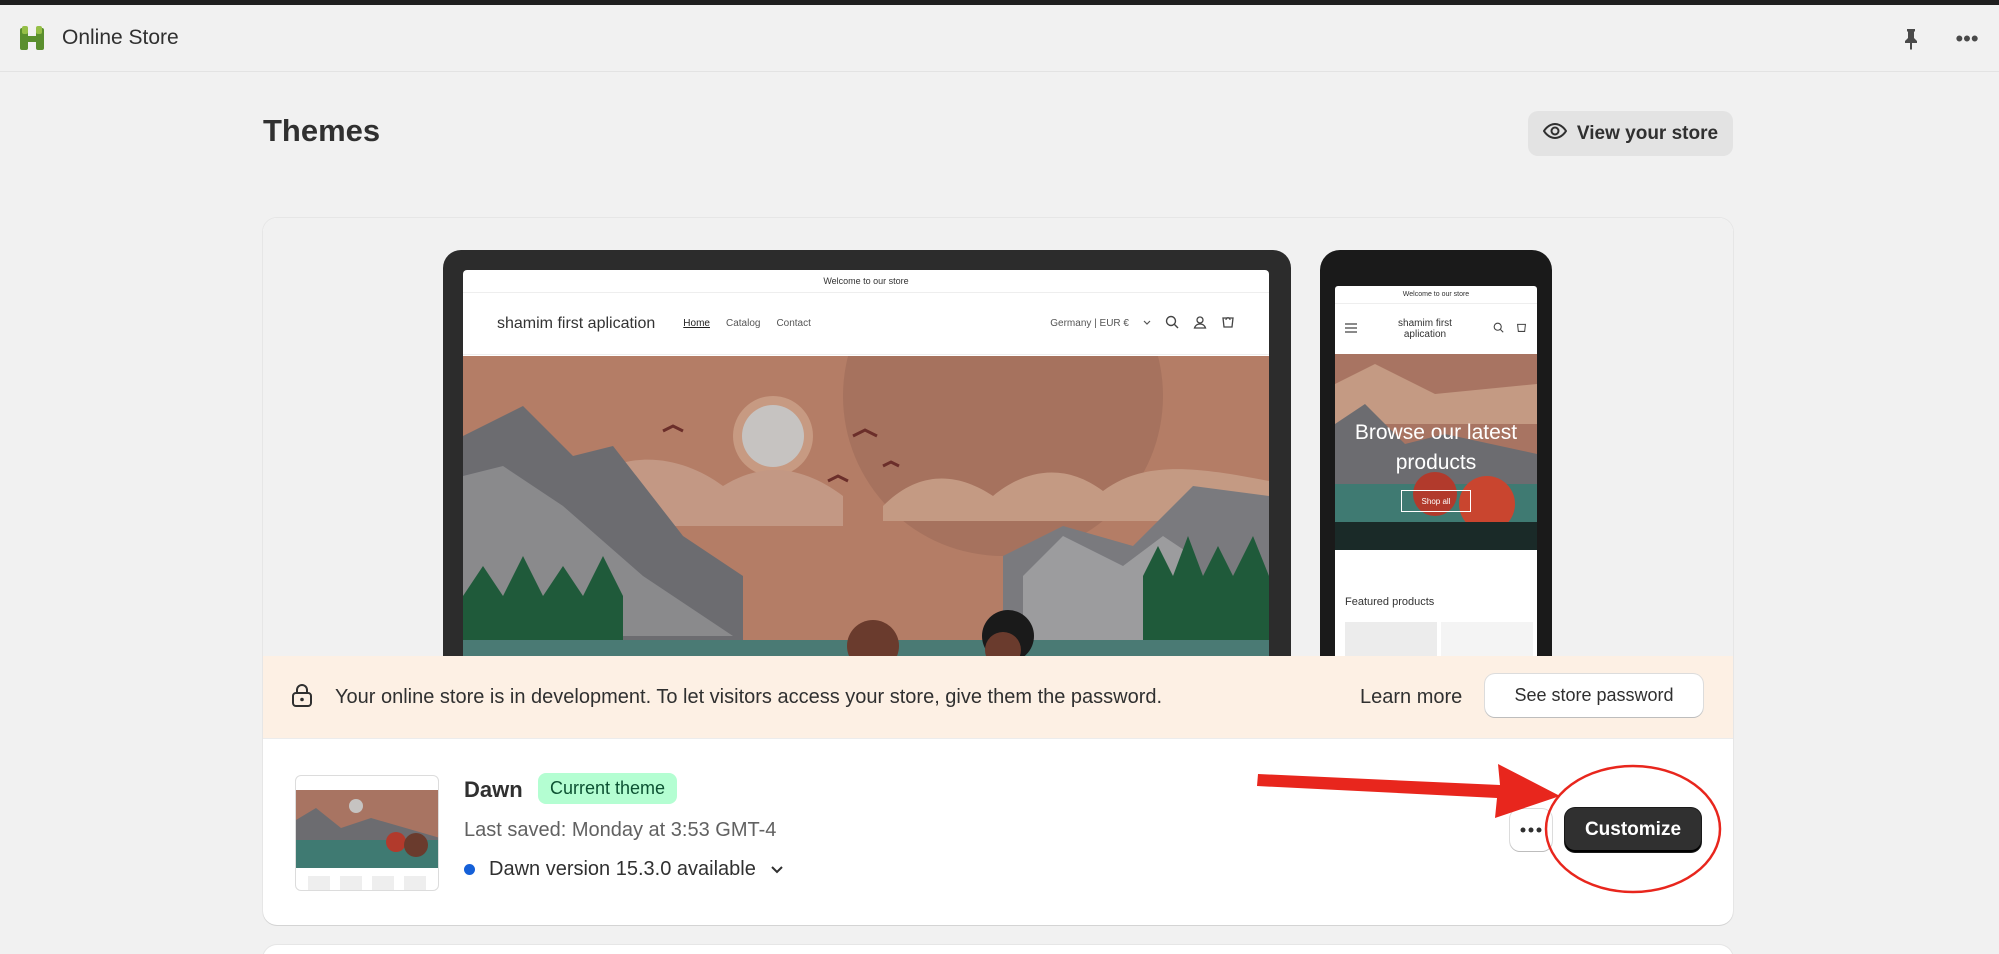  What do you see at coordinates (793, 323) in the screenshot?
I see `desktop-nav-contact: Contact` at bounding box center [793, 323].